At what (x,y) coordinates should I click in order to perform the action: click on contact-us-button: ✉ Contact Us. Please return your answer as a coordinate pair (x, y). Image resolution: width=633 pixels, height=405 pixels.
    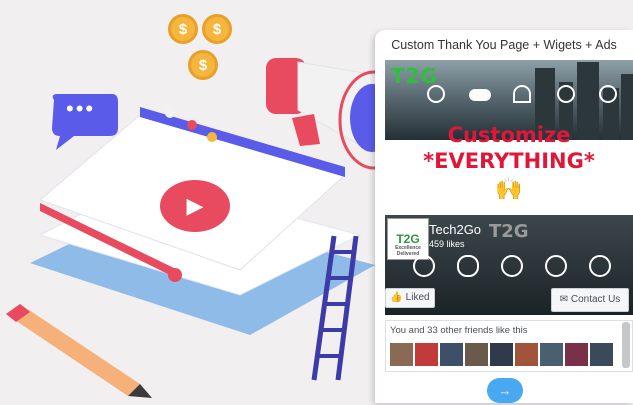
    Looking at the image, I should click on (590, 300).